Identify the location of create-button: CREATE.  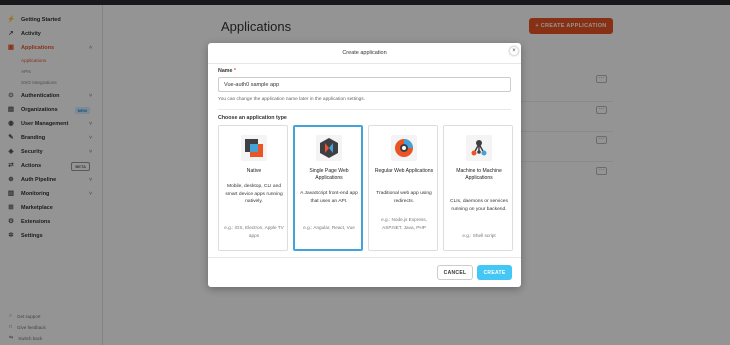
(494, 272).